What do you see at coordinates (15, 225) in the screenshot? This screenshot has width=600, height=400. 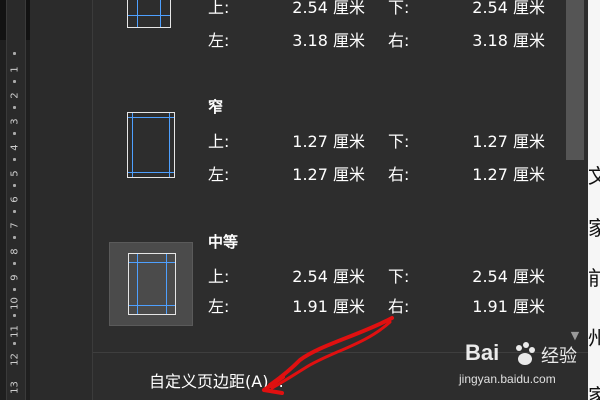 I see `ruler-number: 7` at bounding box center [15, 225].